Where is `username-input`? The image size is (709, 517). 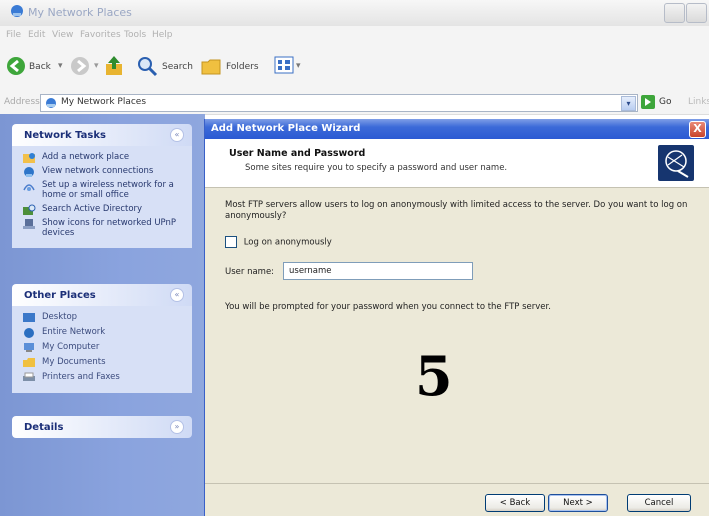
username-input is located at coordinates (378, 271).